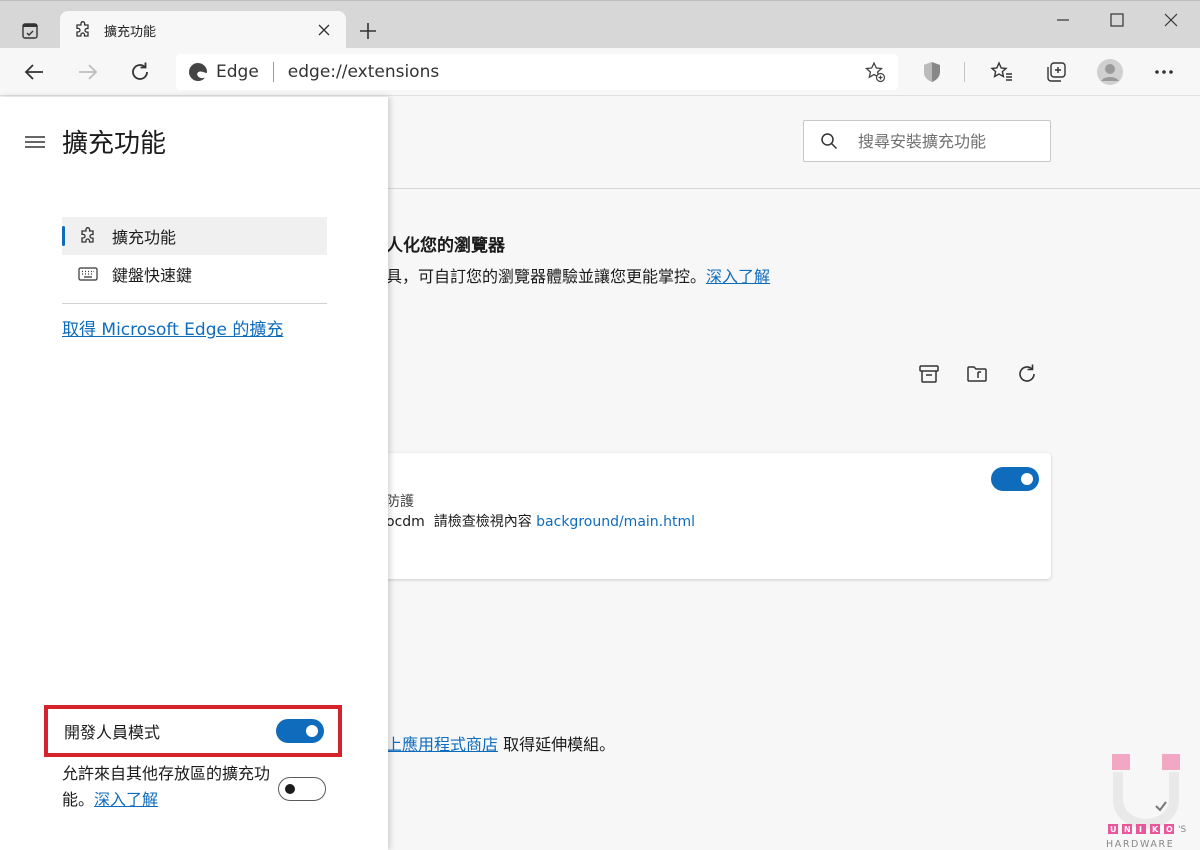  I want to click on store-link: 上應用程式商店, so click(442, 744).